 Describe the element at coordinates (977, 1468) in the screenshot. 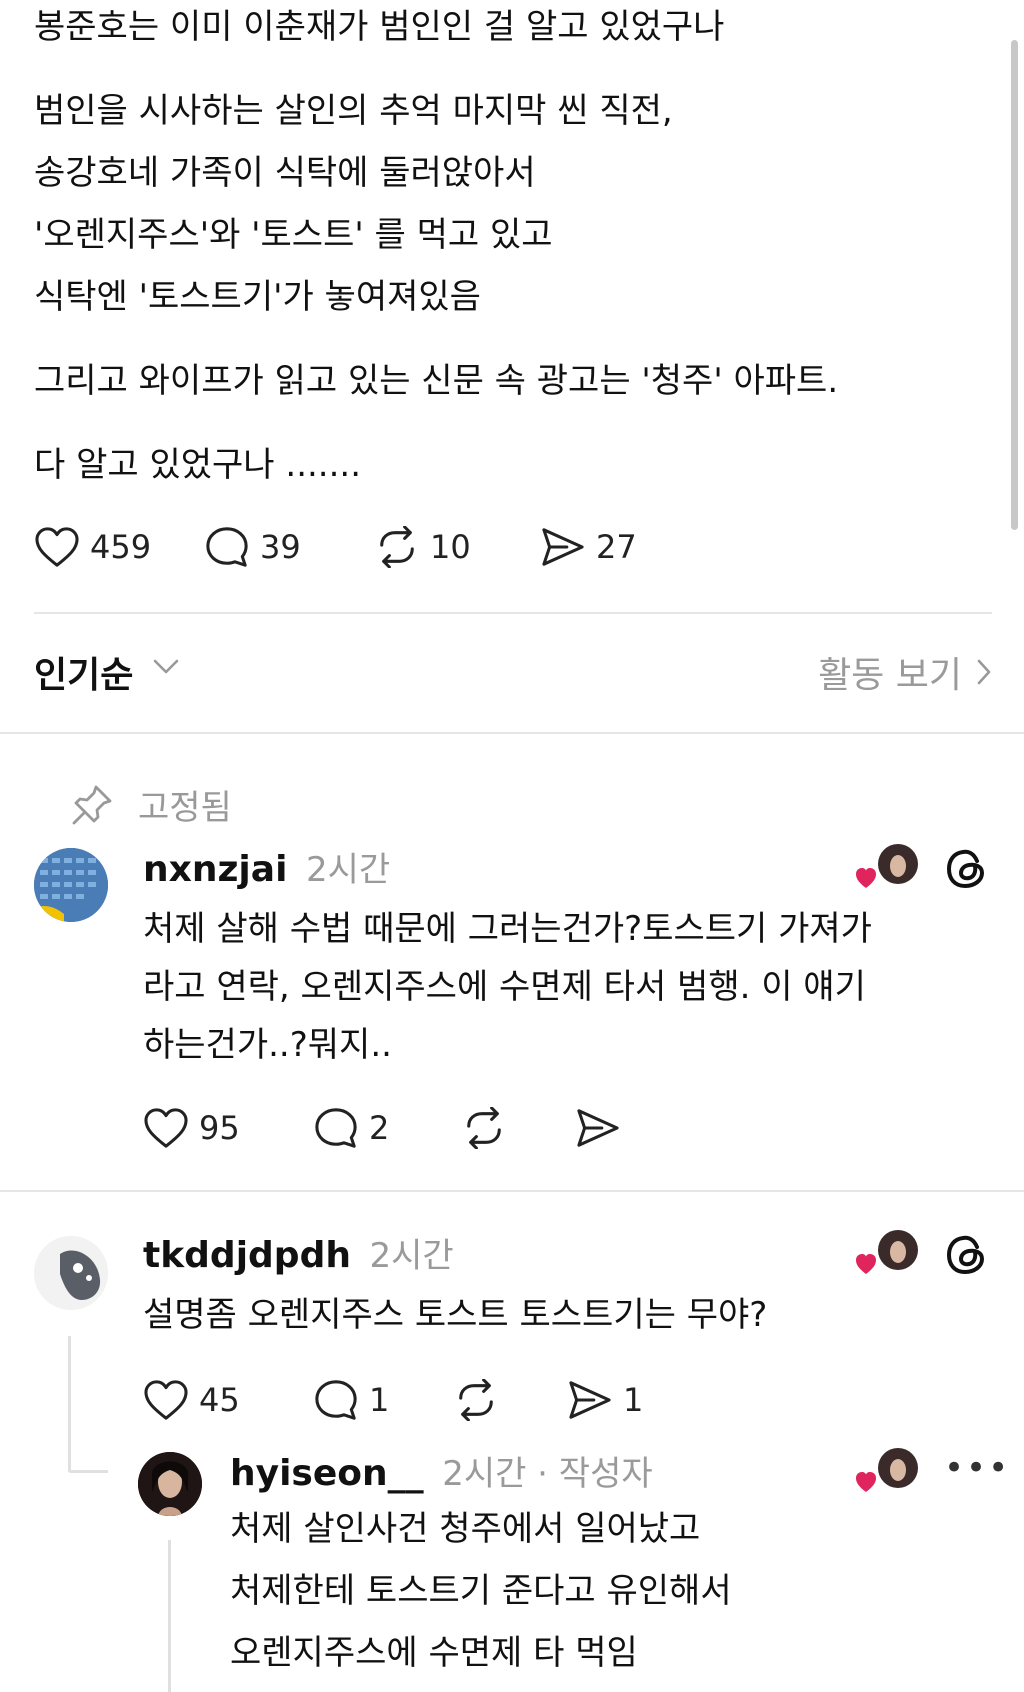

I see `more-dots-icon: •••` at that location.